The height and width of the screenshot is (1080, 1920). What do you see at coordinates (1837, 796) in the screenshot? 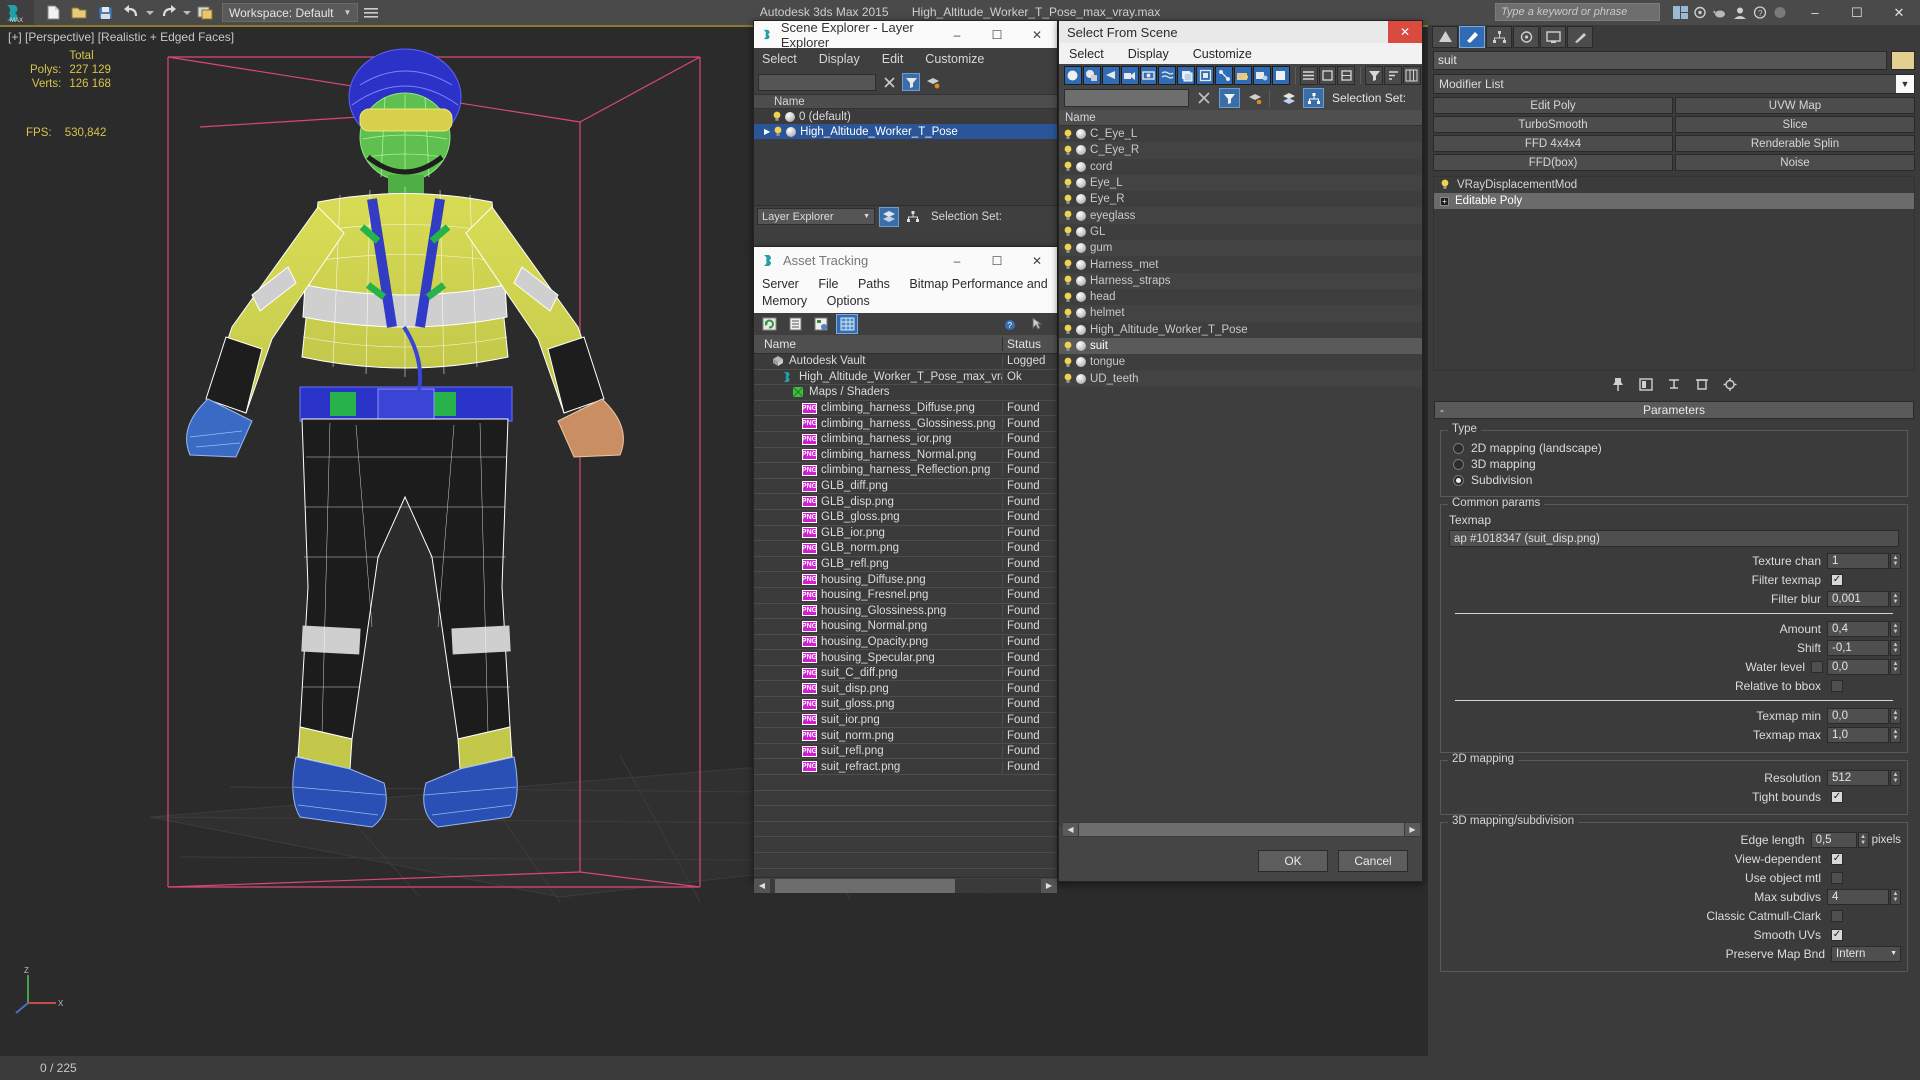
I see `tight-bounds-checkbox: ✓` at bounding box center [1837, 796].